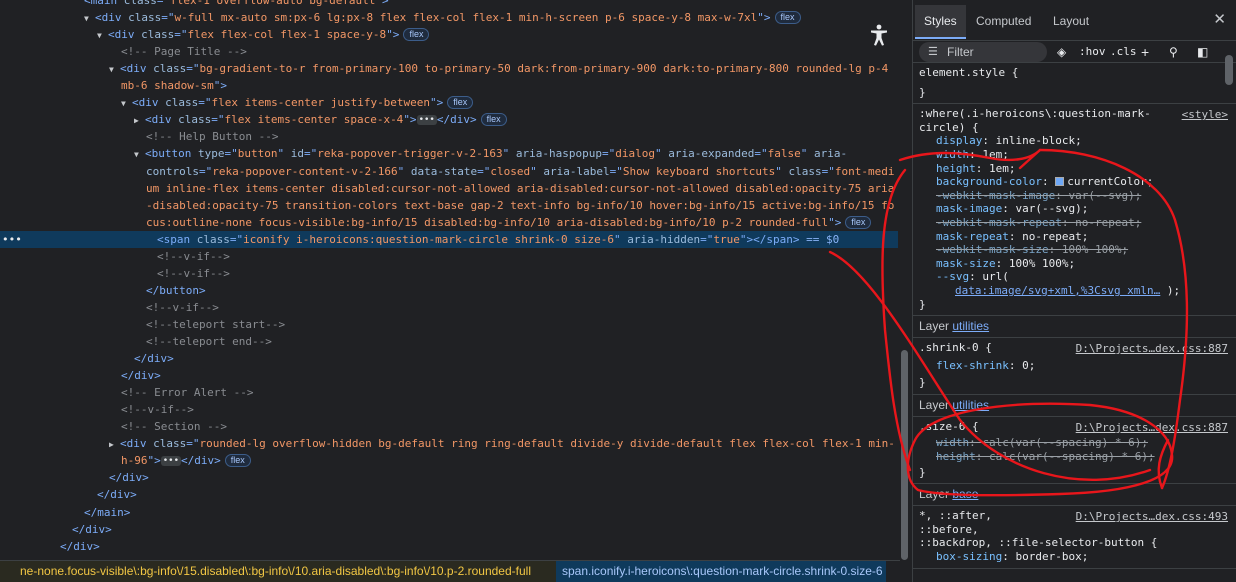 The image size is (1236, 582). Describe the element at coordinates (12, 239) in the screenshot. I see `node-menu-icon: •••` at that location.